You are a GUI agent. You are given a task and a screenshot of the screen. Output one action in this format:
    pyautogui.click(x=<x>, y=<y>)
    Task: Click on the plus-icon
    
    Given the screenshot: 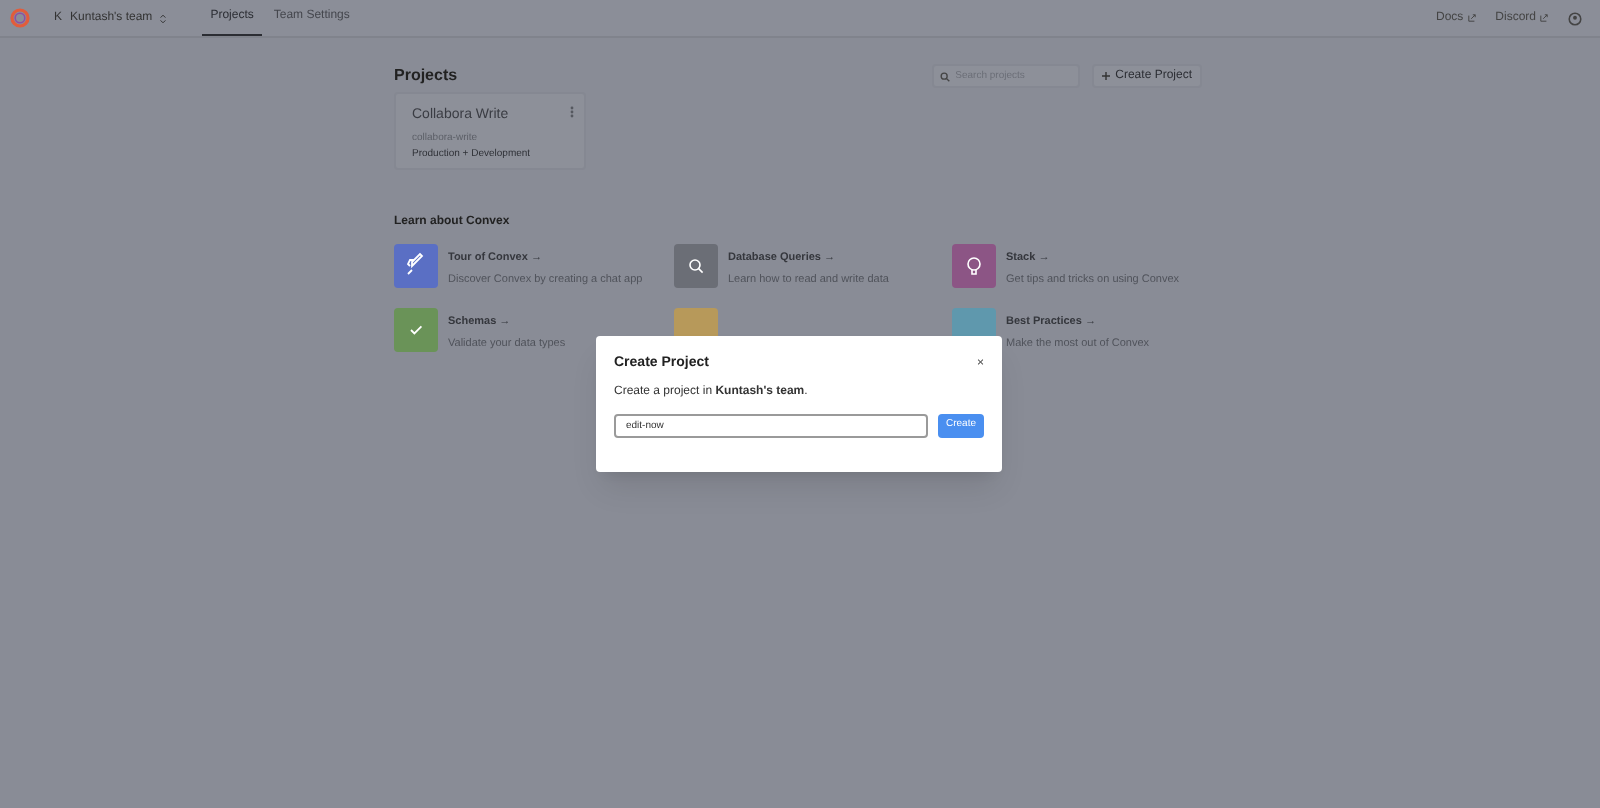 What is the action you would take?
    pyautogui.click(x=1105, y=76)
    